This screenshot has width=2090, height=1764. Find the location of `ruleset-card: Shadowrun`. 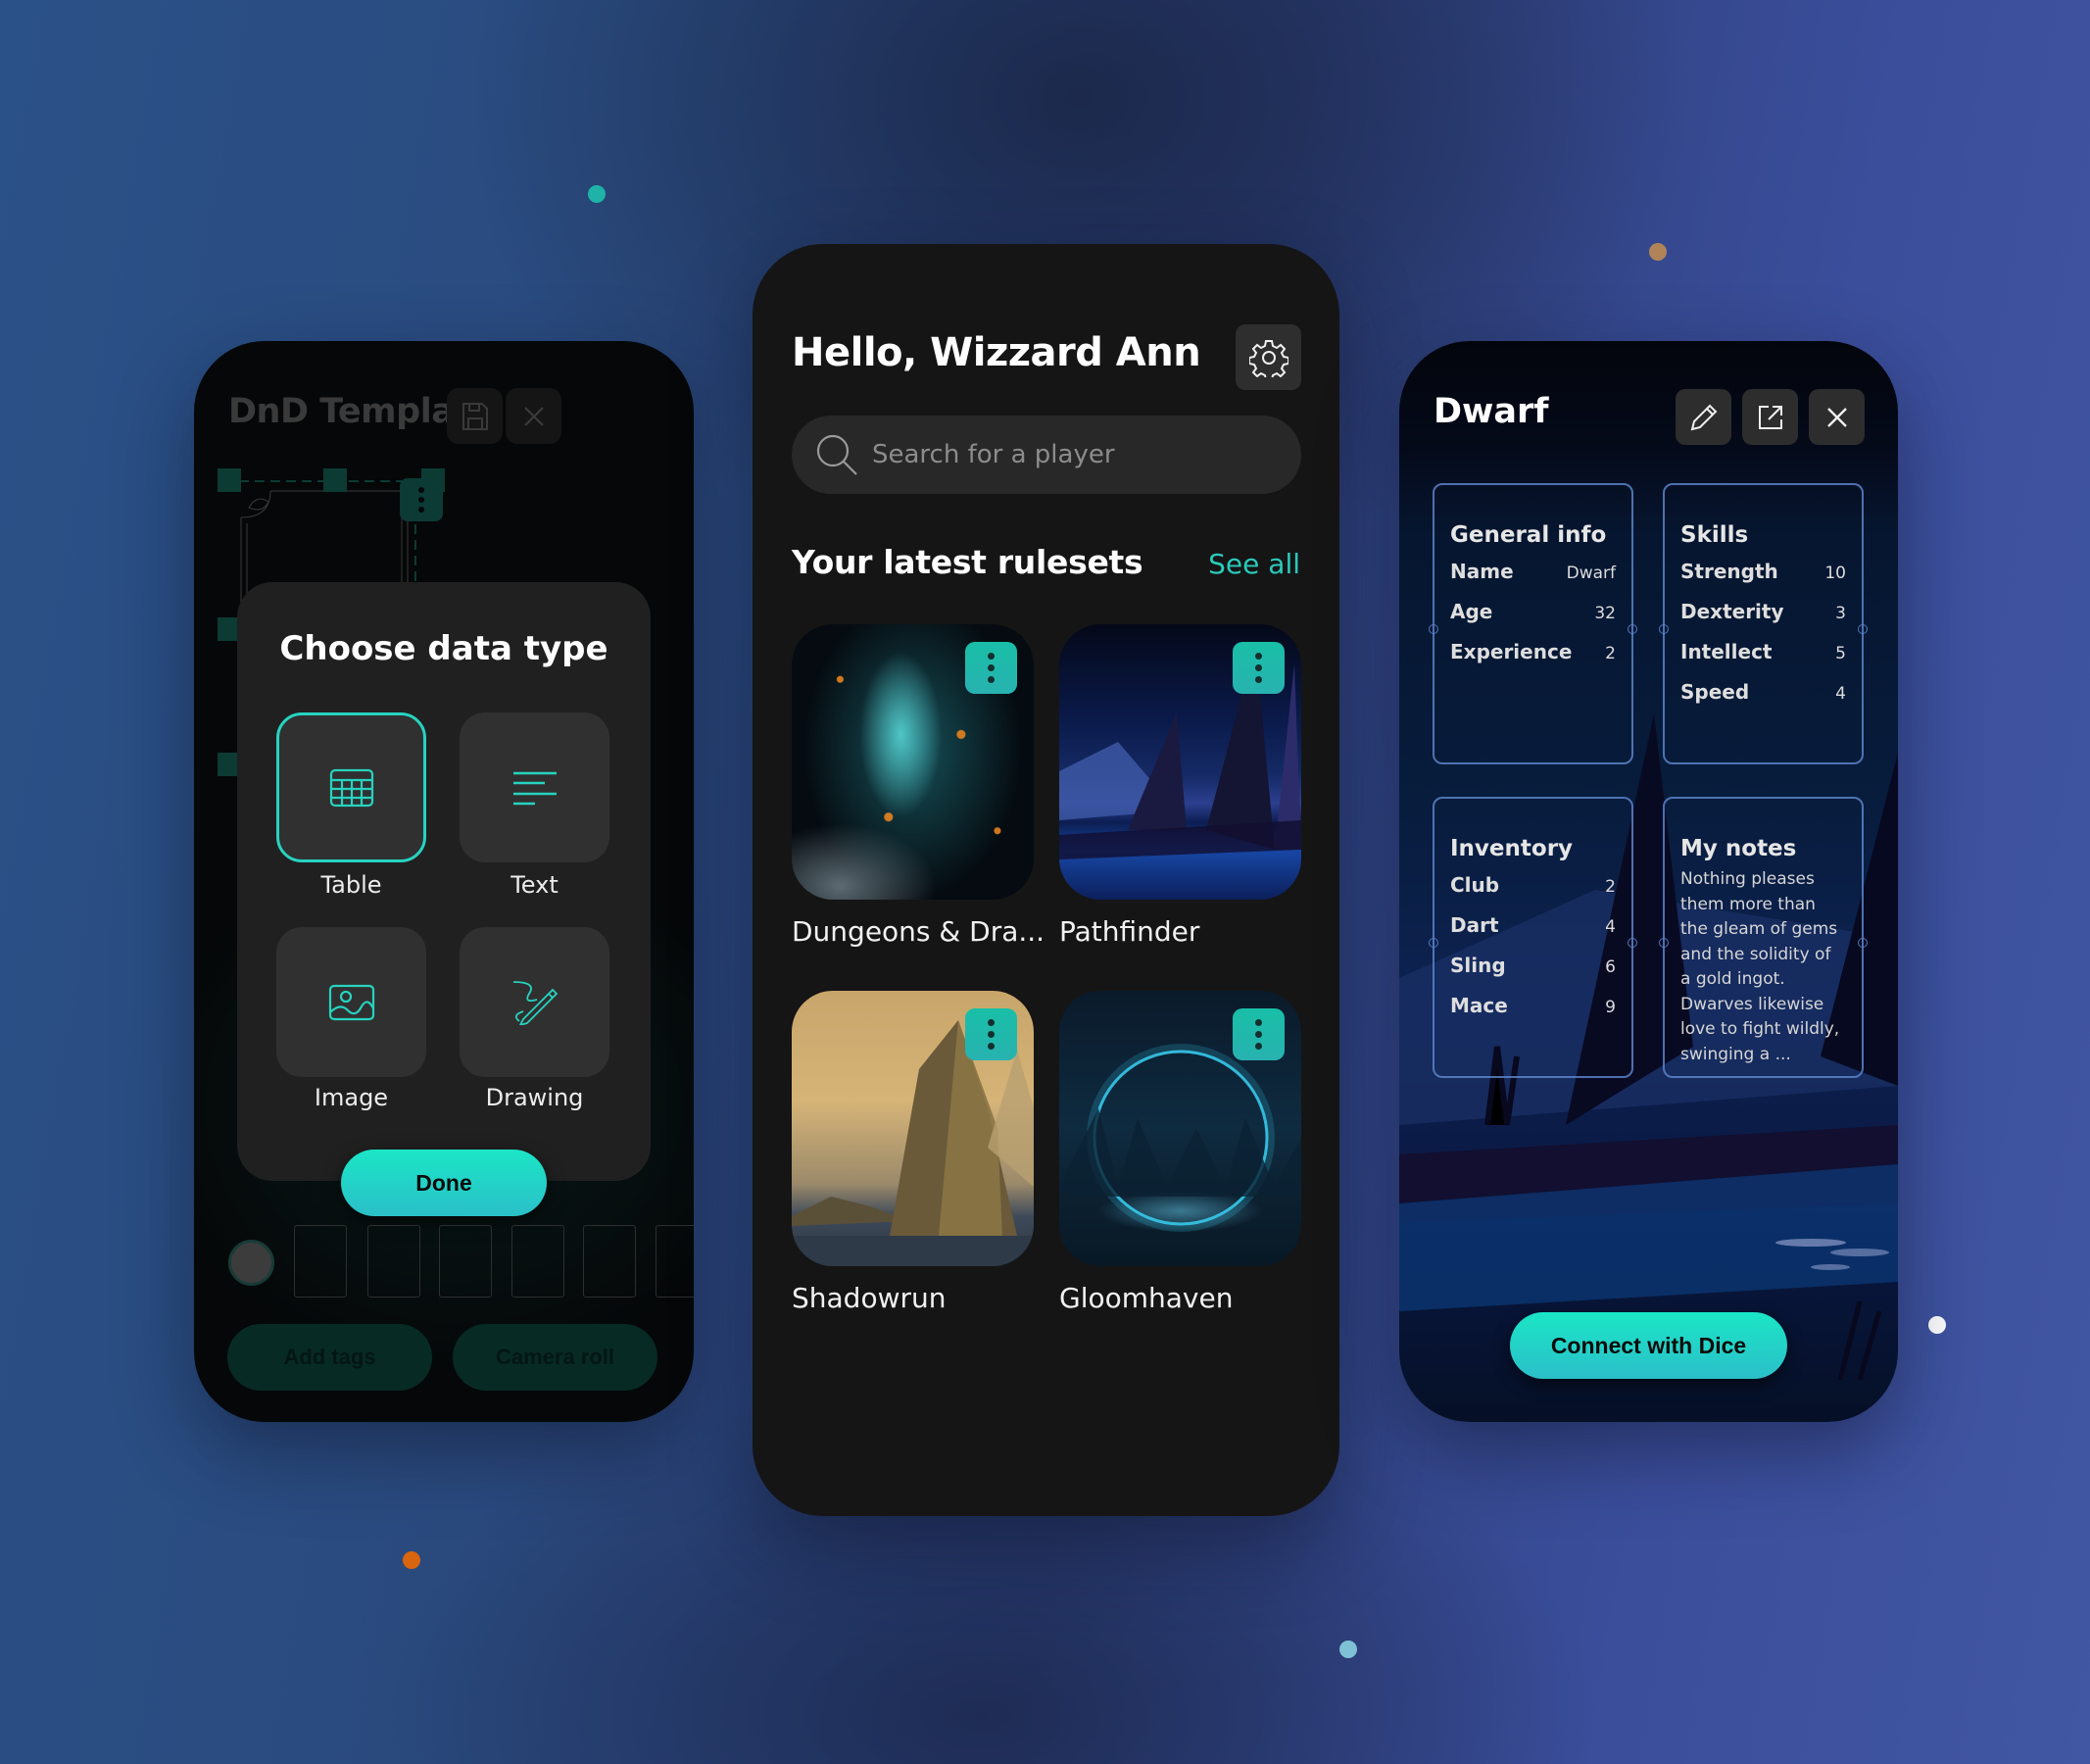

ruleset-card: Shadowrun is located at coordinates (913, 1152).